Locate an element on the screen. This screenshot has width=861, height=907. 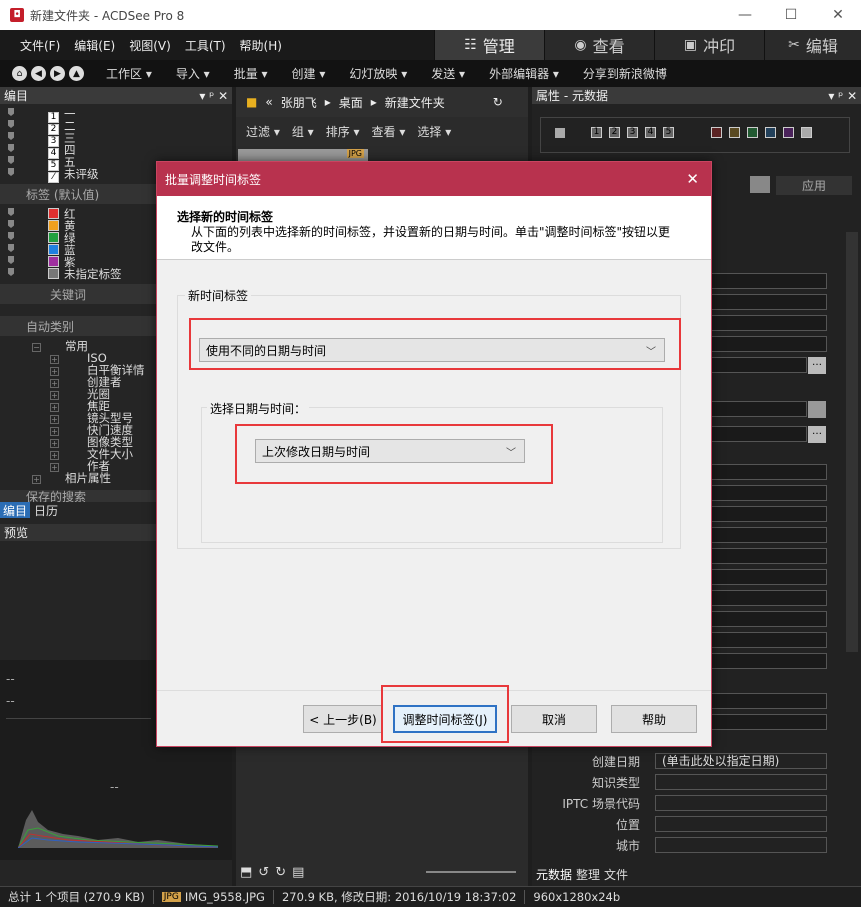
knowledge-type-field is located at coordinates (741, 782).